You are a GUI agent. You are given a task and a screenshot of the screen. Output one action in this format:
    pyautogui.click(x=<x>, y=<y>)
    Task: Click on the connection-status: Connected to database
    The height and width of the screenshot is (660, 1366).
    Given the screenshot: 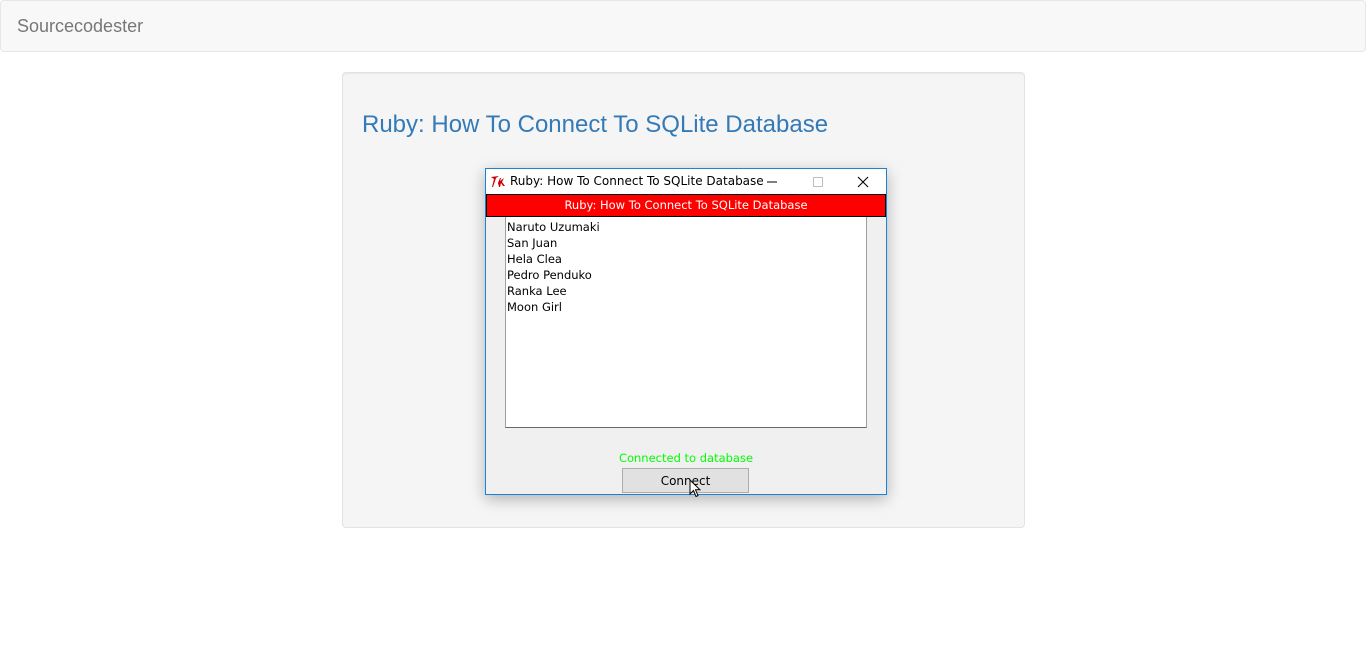 What is the action you would take?
    pyautogui.click(x=686, y=458)
    